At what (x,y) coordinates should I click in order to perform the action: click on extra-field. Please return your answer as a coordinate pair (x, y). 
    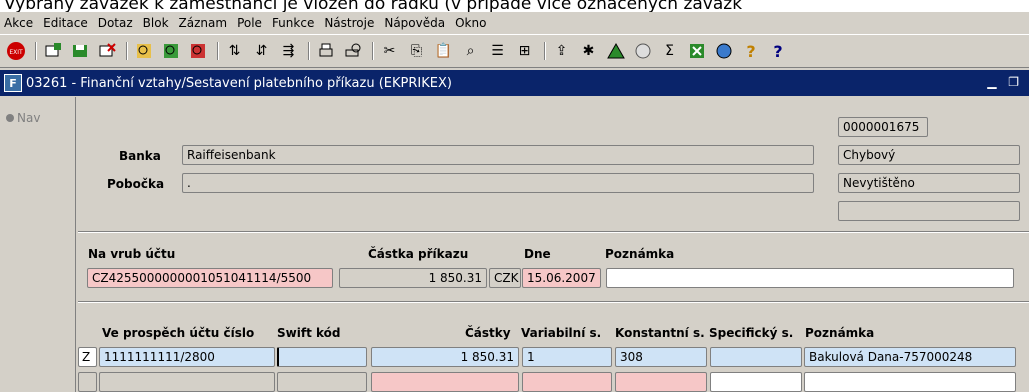
    Looking at the image, I should click on (929, 211).